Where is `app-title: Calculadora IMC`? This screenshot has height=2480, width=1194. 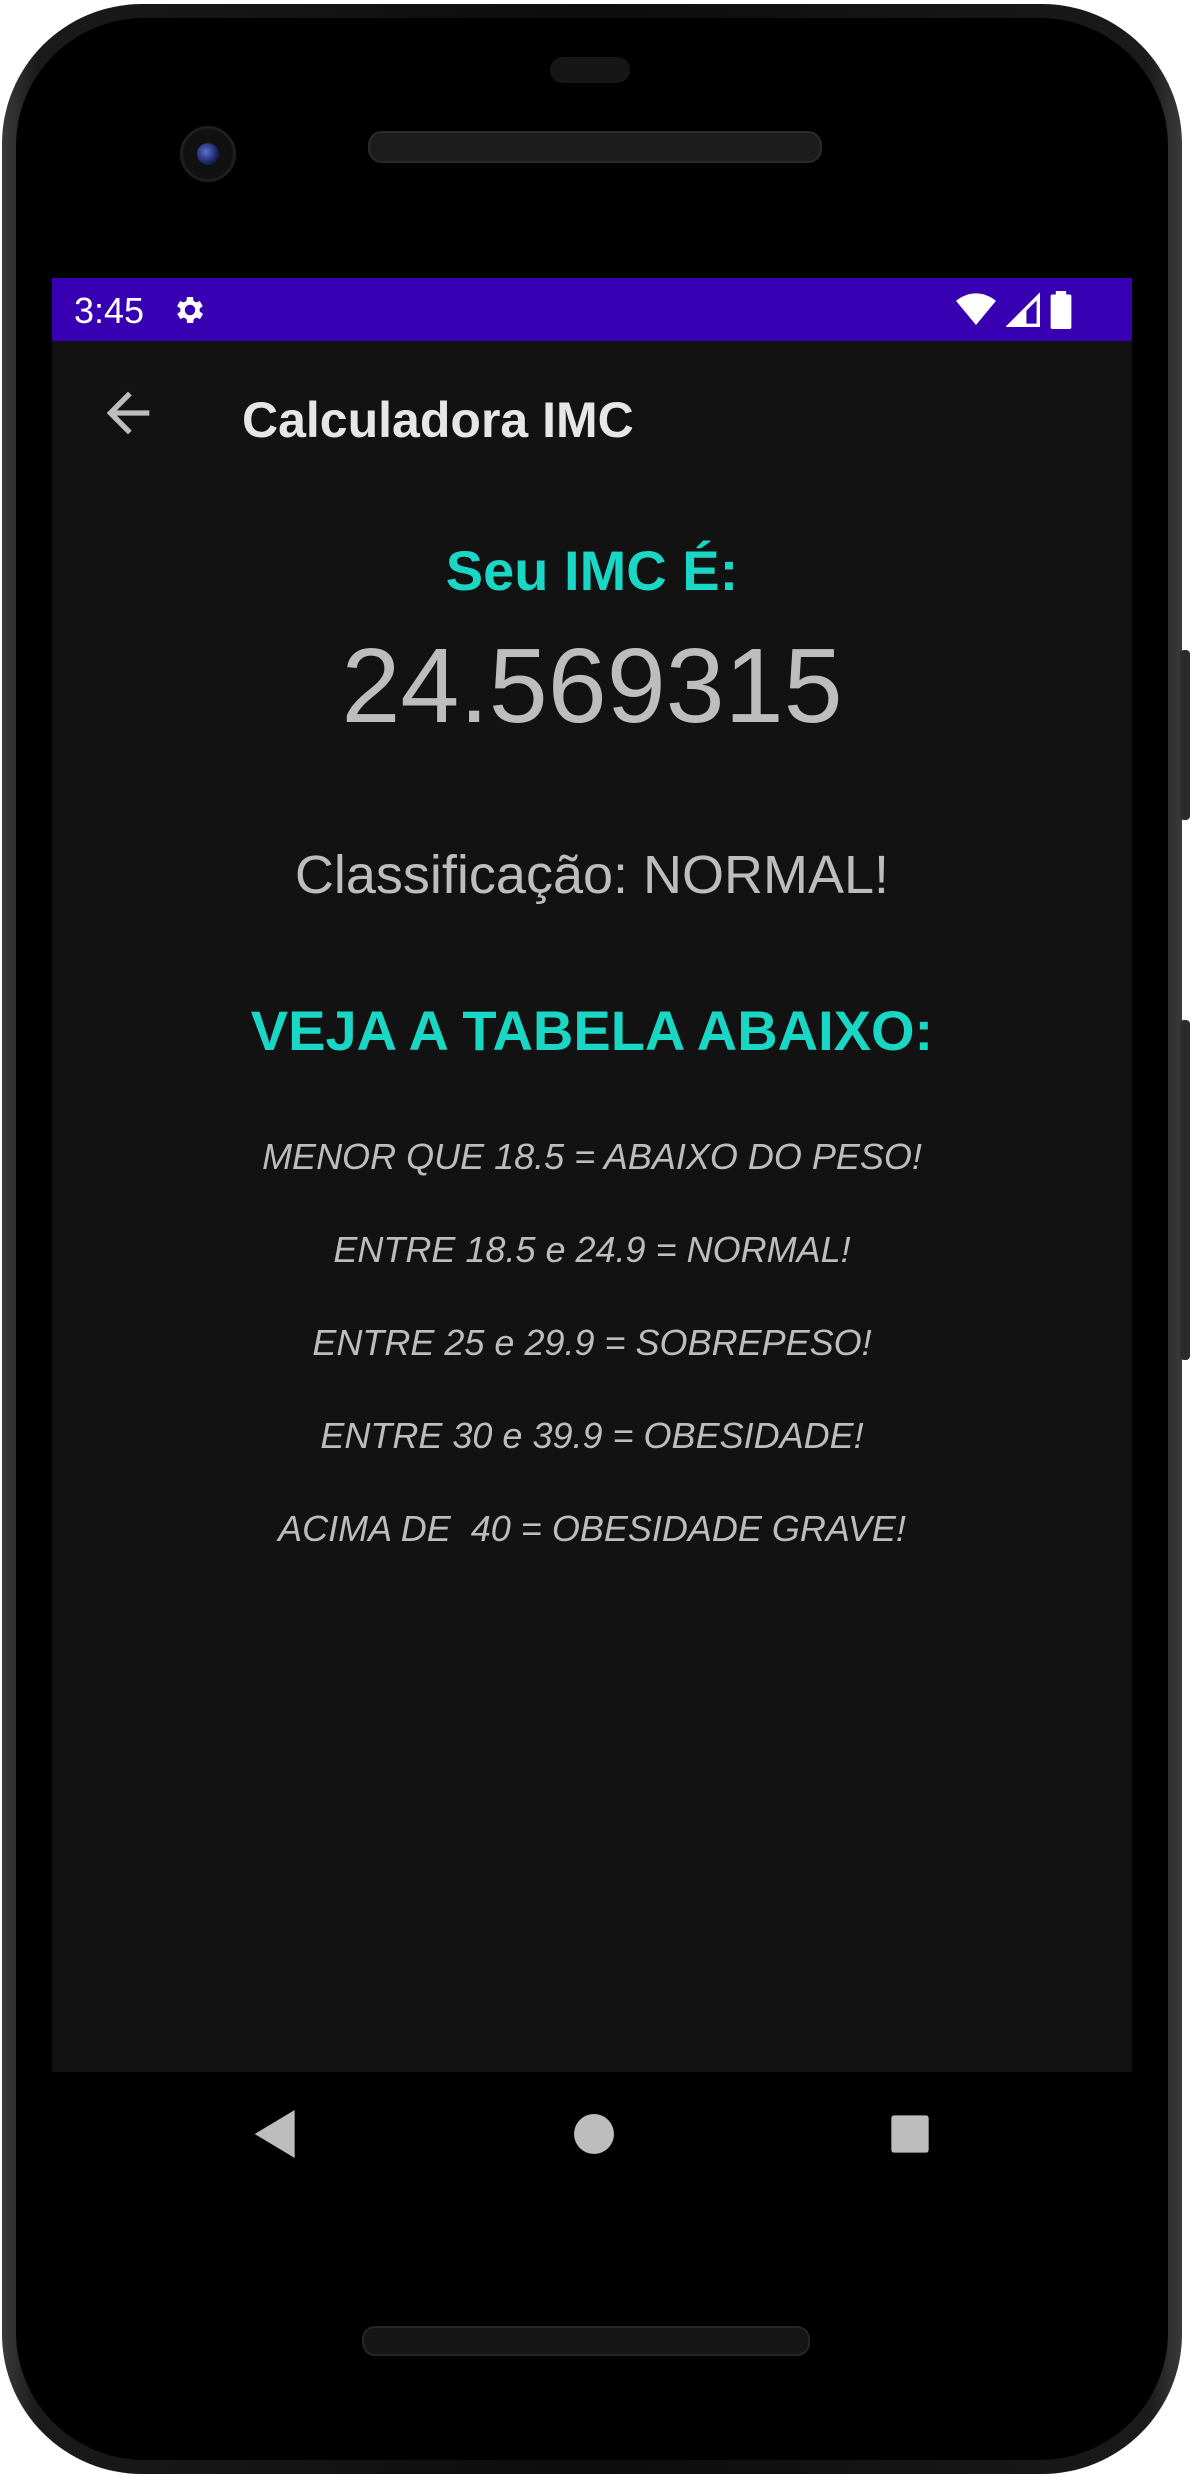 app-title: Calculadora IMC is located at coordinates (438, 420).